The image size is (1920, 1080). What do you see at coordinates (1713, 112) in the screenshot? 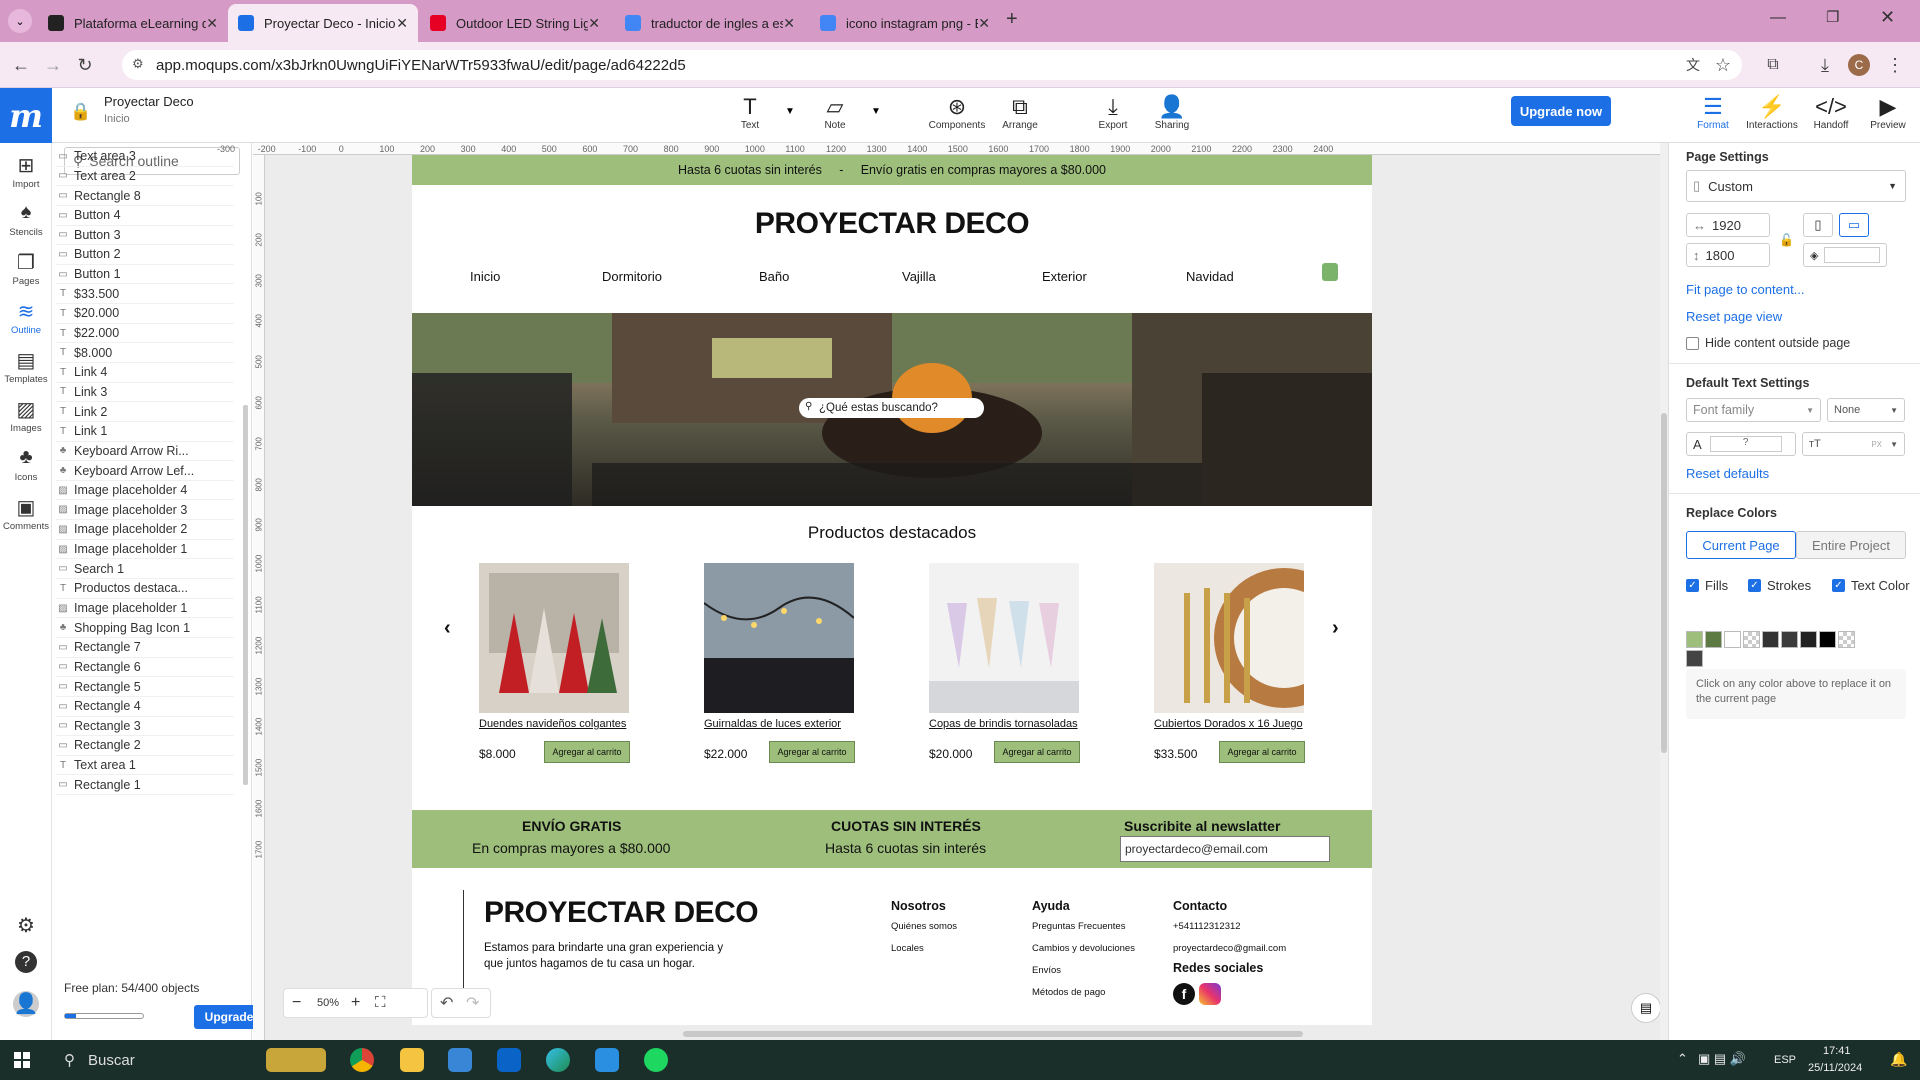
I see `format-tool: ☰ Format` at bounding box center [1713, 112].